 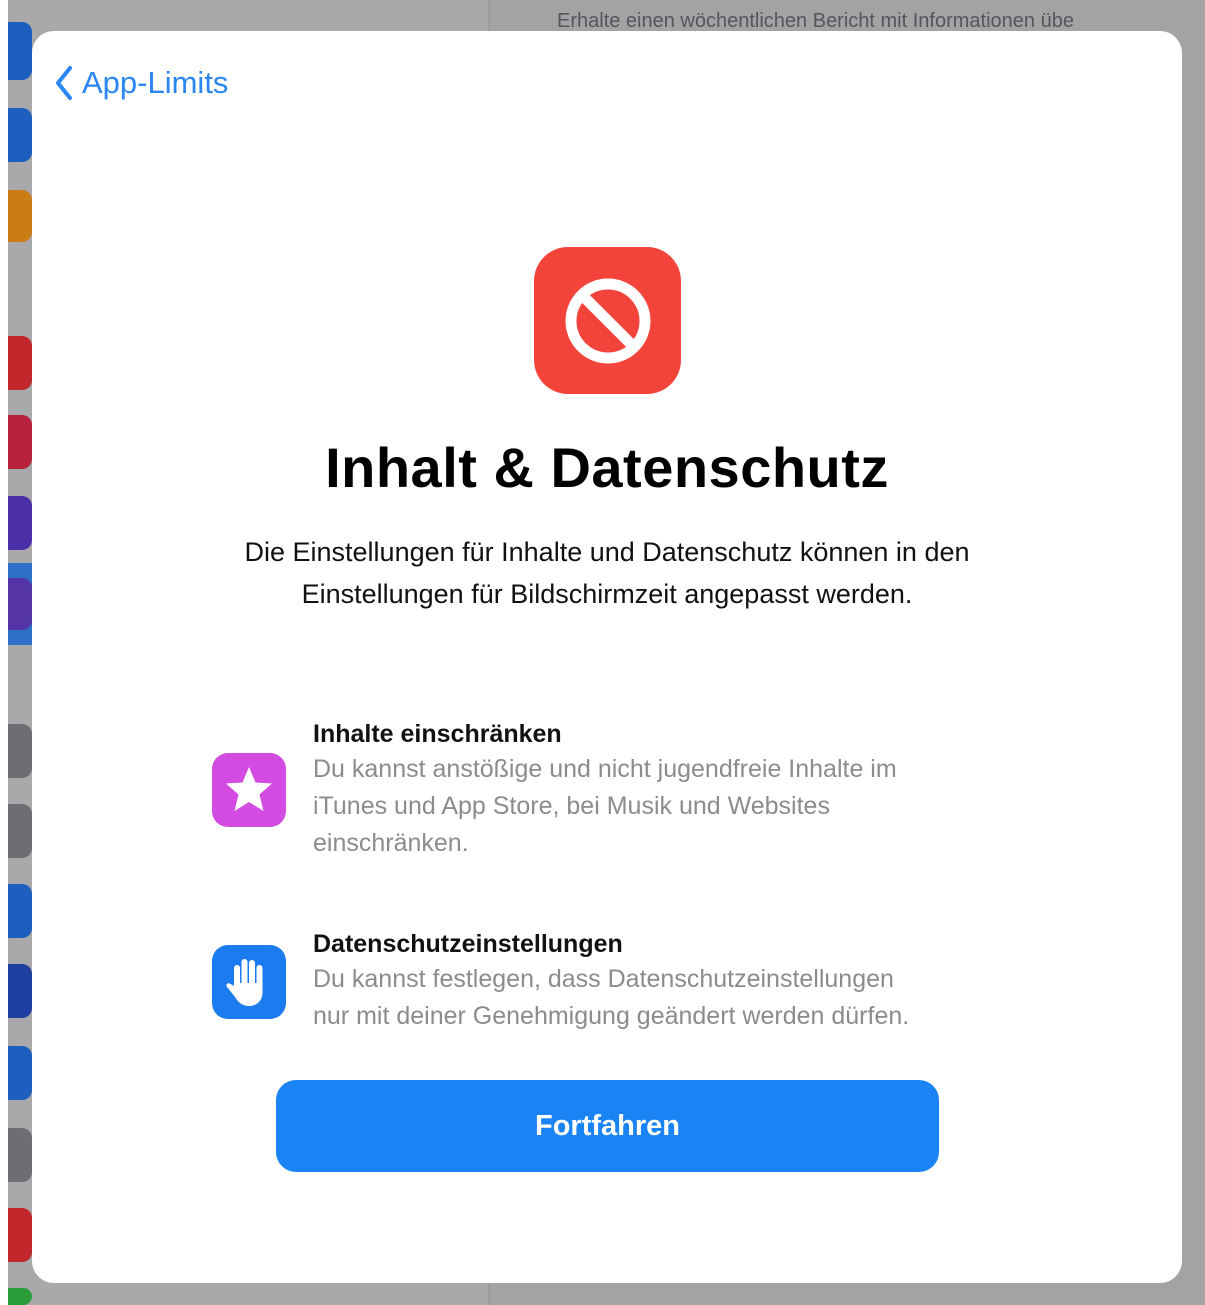 I want to click on page-title: Inhalt & Datenschutz, so click(x=607, y=467).